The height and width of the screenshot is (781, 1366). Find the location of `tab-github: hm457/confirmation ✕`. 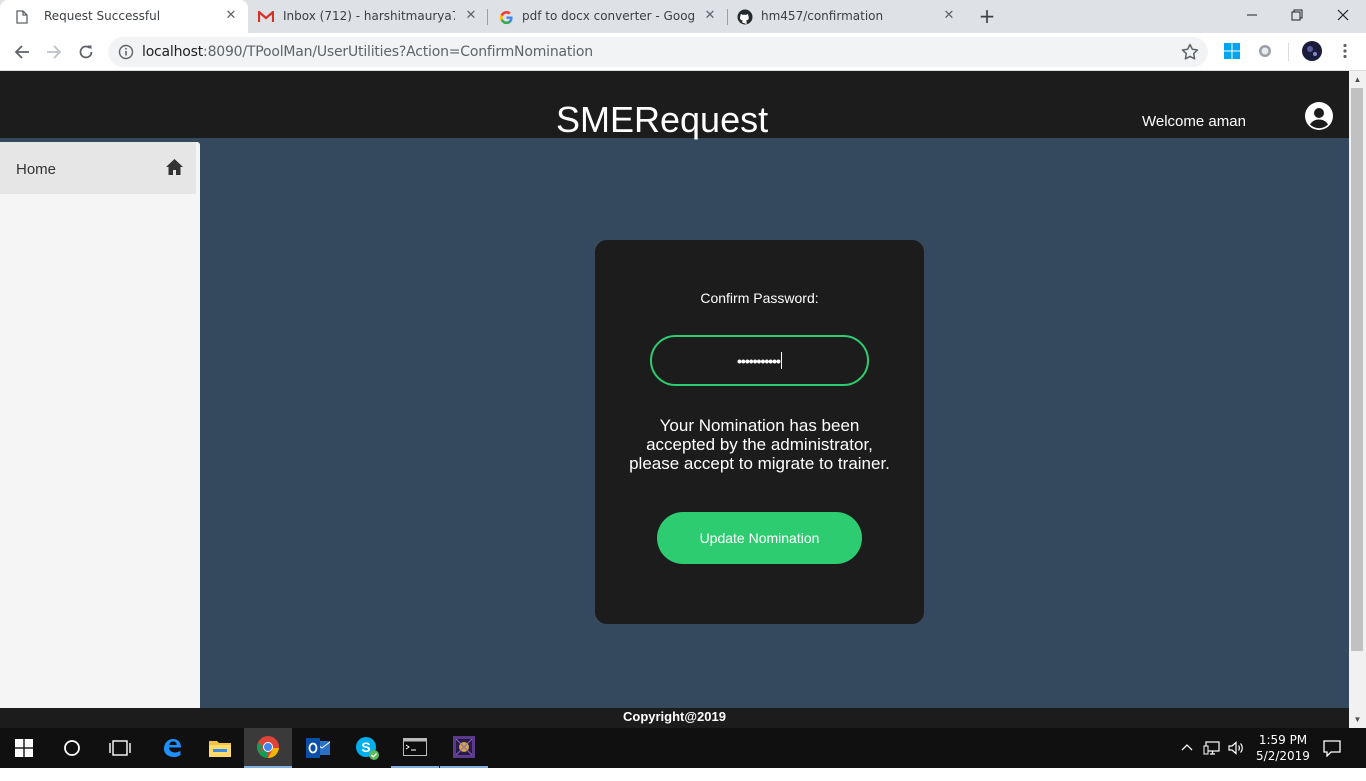

tab-github: hm457/confirmation ✕ is located at coordinates (848, 16).